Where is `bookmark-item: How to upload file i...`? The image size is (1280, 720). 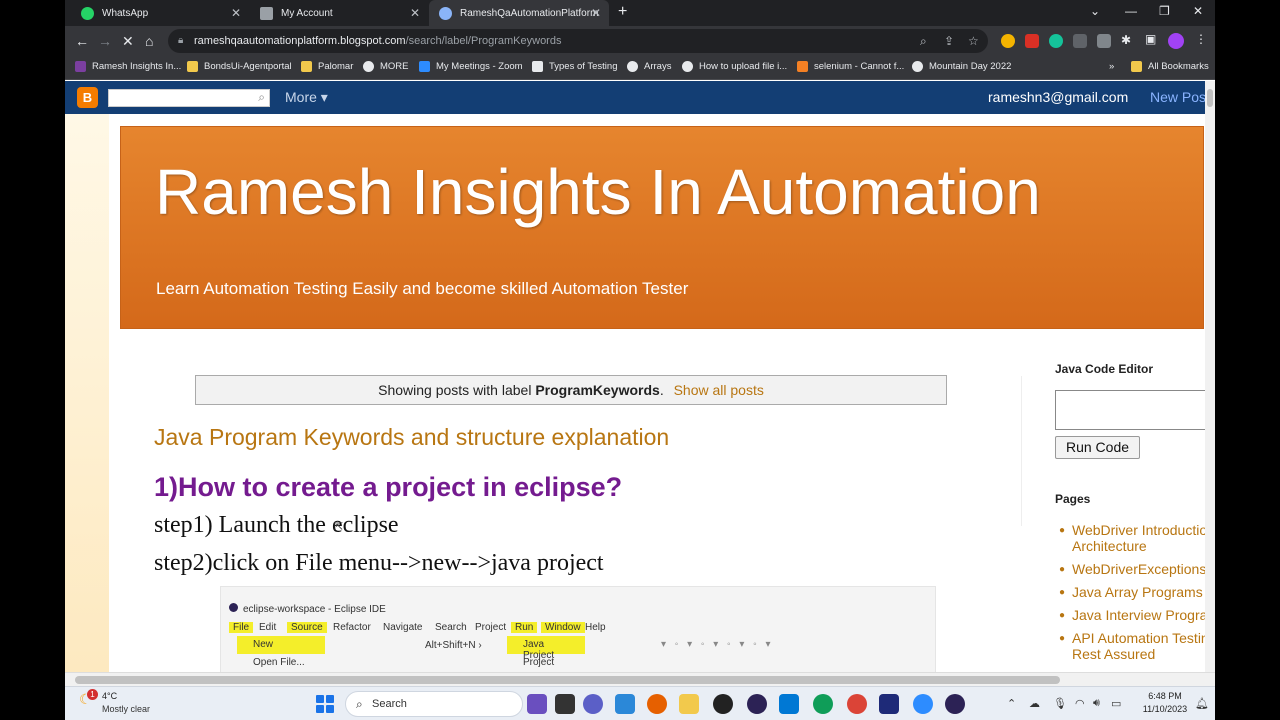
bookmark-item: How to upload file i... is located at coordinates (734, 66).